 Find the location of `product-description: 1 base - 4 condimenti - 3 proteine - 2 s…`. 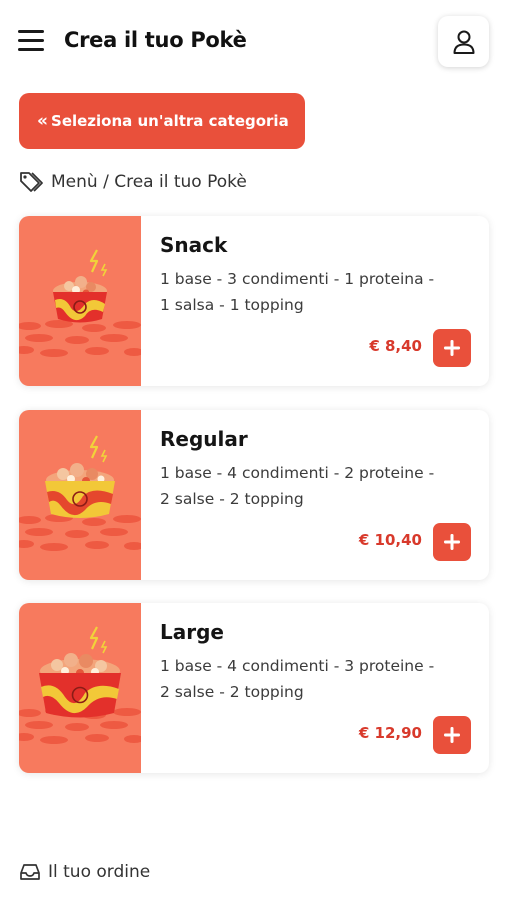

product-description: 1 base - 4 condimenti - 3 proteine - 2 s… is located at coordinates (297, 679).